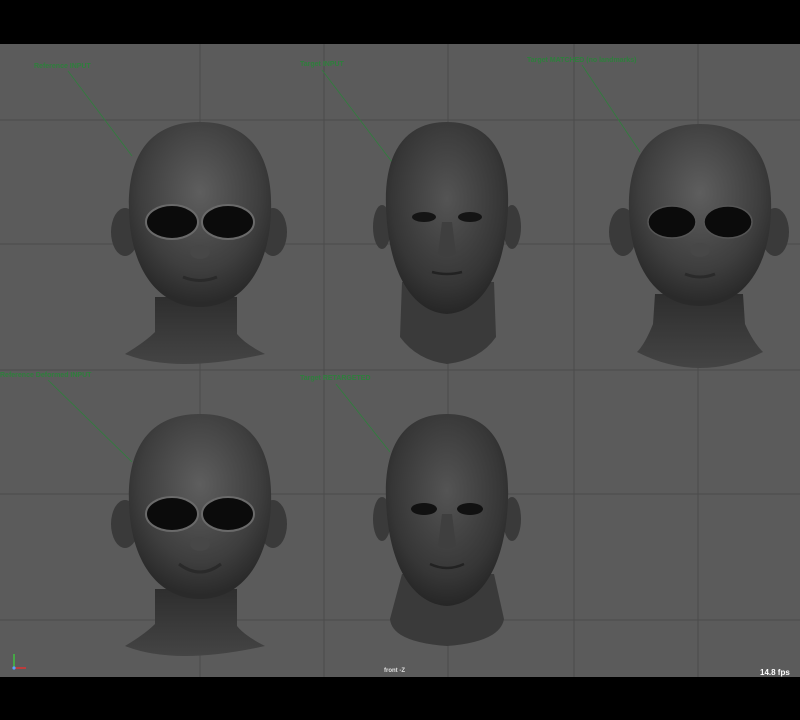  What do you see at coordinates (200, 541) in the screenshot?
I see `reference-deformed-head` at bounding box center [200, 541].